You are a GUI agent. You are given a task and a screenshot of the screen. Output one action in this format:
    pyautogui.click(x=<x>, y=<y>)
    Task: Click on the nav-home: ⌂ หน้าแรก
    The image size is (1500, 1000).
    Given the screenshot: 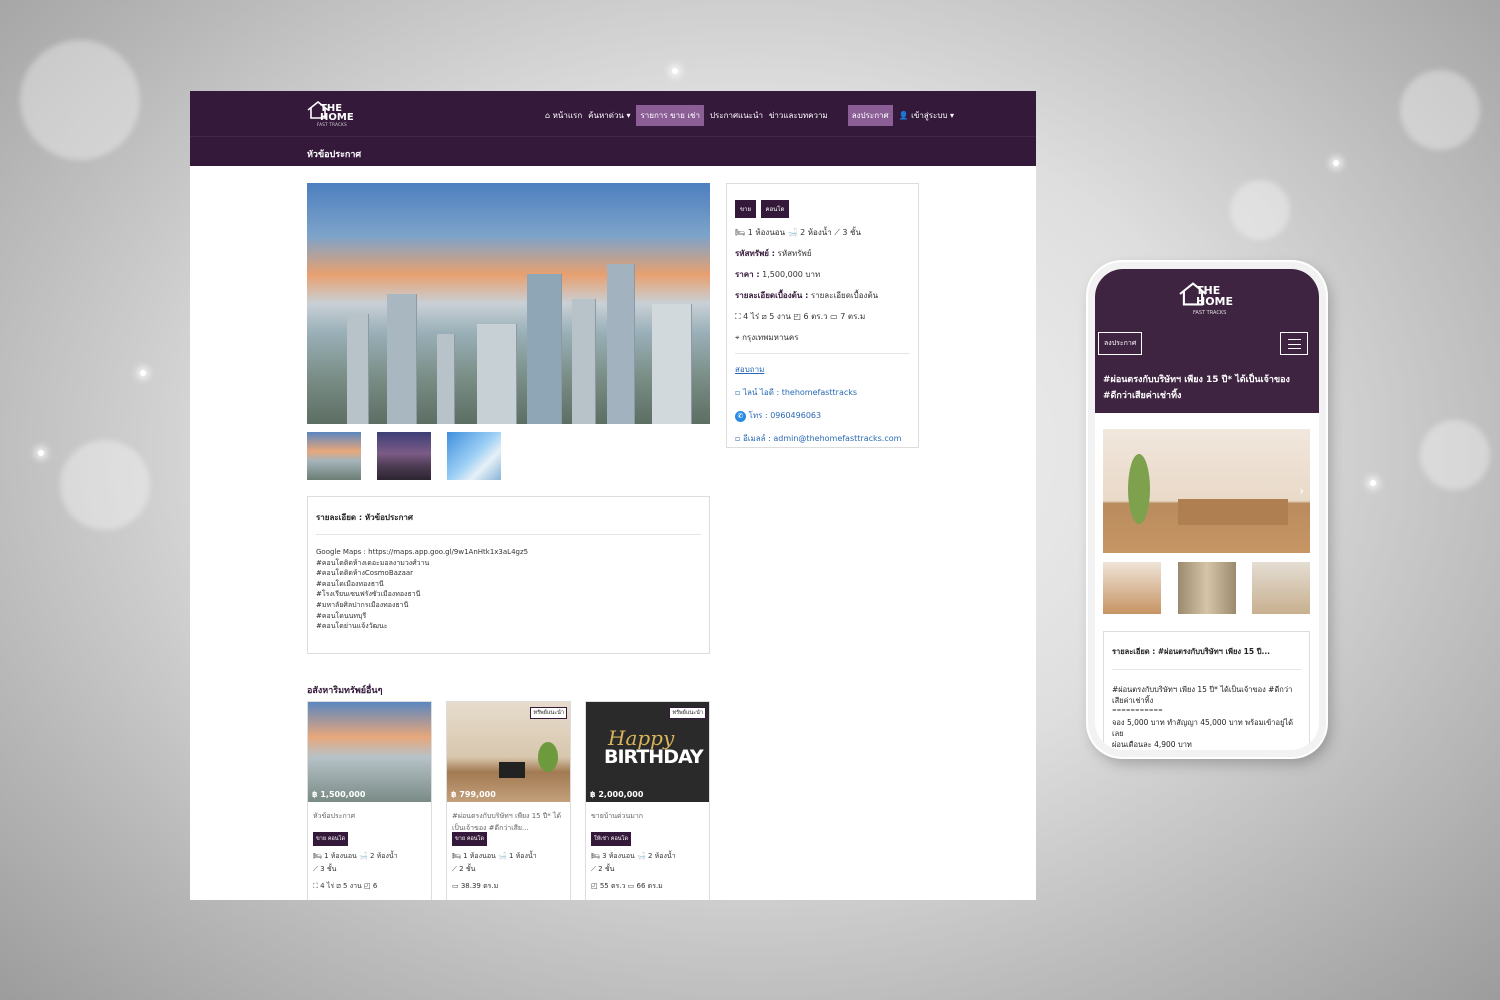 What is the action you would take?
    pyautogui.click(x=563, y=115)
    